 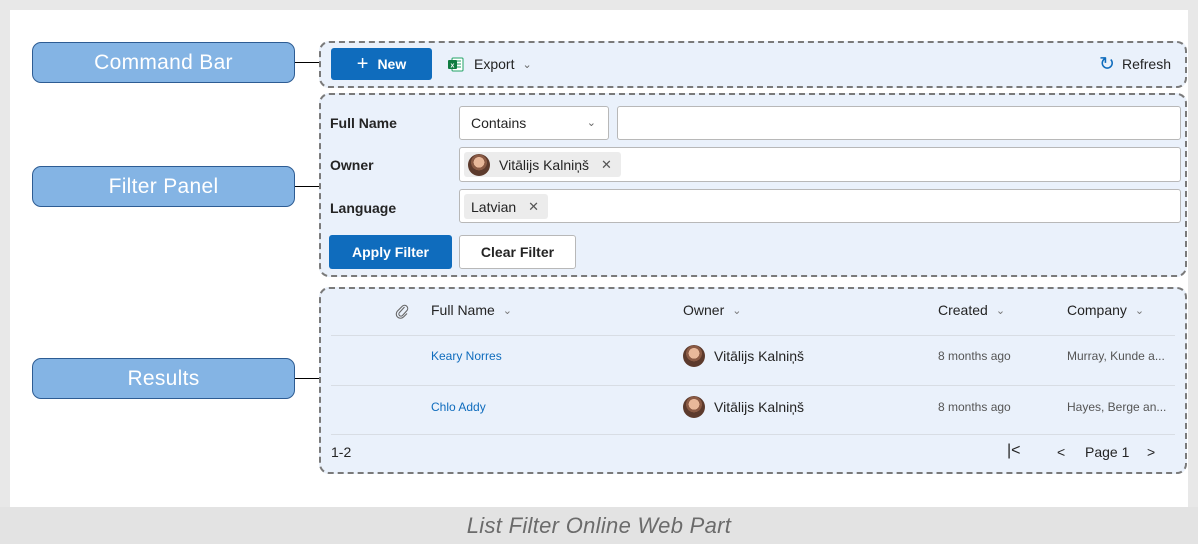 I want to click on clear-filter-button: Clear Filter, so click(x=517, y=252).